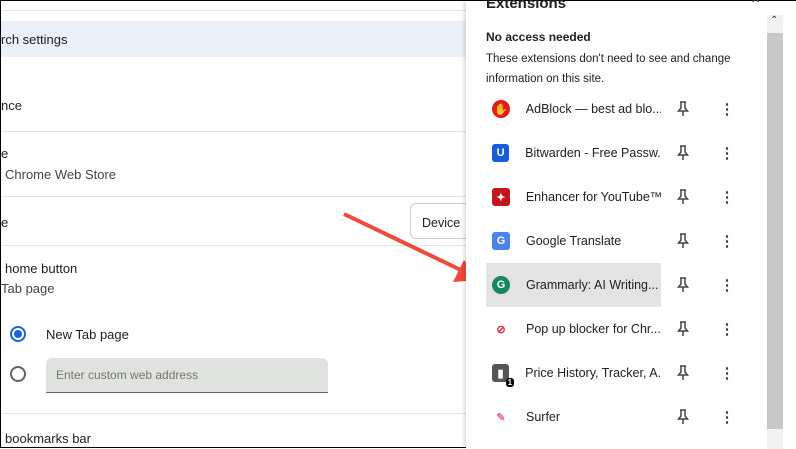  Describe the element at coordinates (501, 285) in the screenshot. I see `grammarly-icon: G` at that location.